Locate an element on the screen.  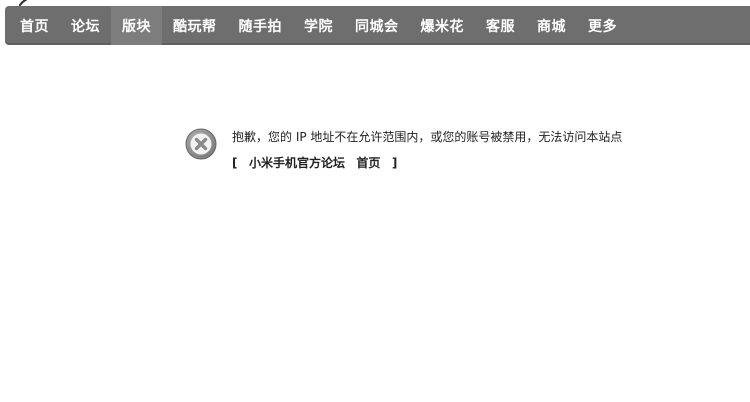
nav-item-forum: 论坛 is located at coordinates (85, 25).